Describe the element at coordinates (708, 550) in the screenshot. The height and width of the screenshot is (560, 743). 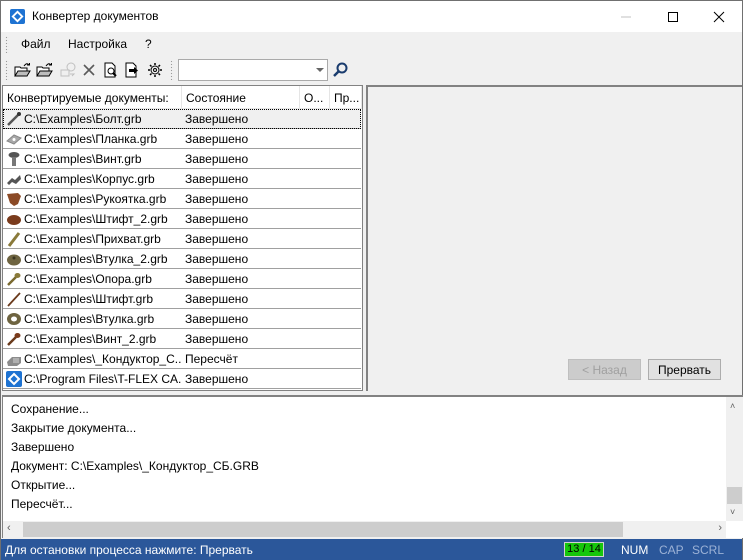
I see `scroll-lock-indicator: SCRL` at that location.